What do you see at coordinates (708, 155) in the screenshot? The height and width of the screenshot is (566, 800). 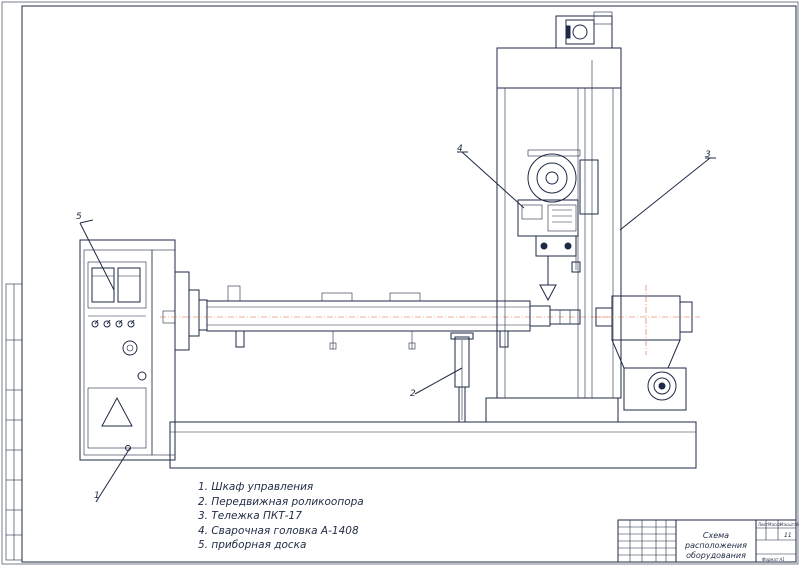 I see `callout-3: 3` at bounding box center [708, 155].